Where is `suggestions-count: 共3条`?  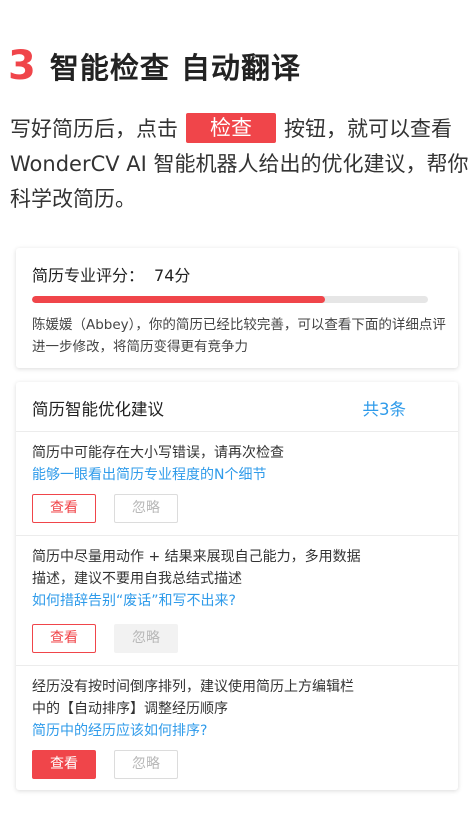 suggestions-count: 共3条 is located at coordinates (385, 408).